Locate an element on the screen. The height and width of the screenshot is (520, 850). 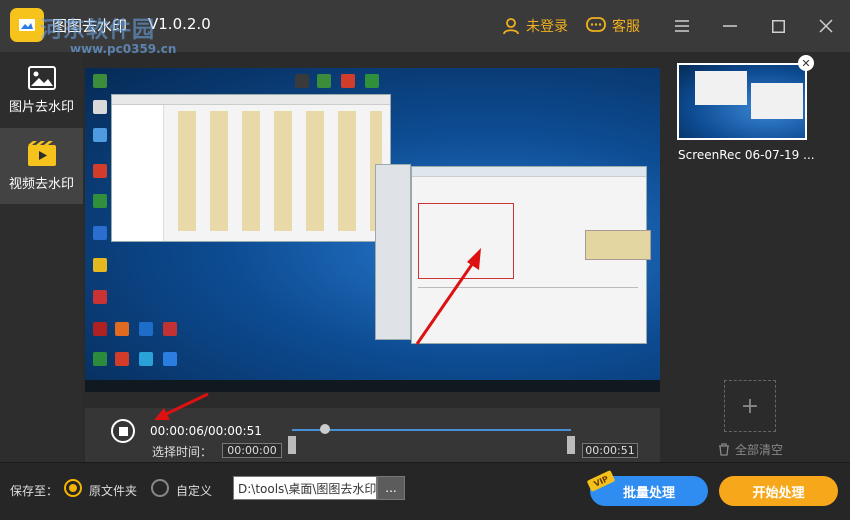
preview-side-window is located at coordinates (393, 252).